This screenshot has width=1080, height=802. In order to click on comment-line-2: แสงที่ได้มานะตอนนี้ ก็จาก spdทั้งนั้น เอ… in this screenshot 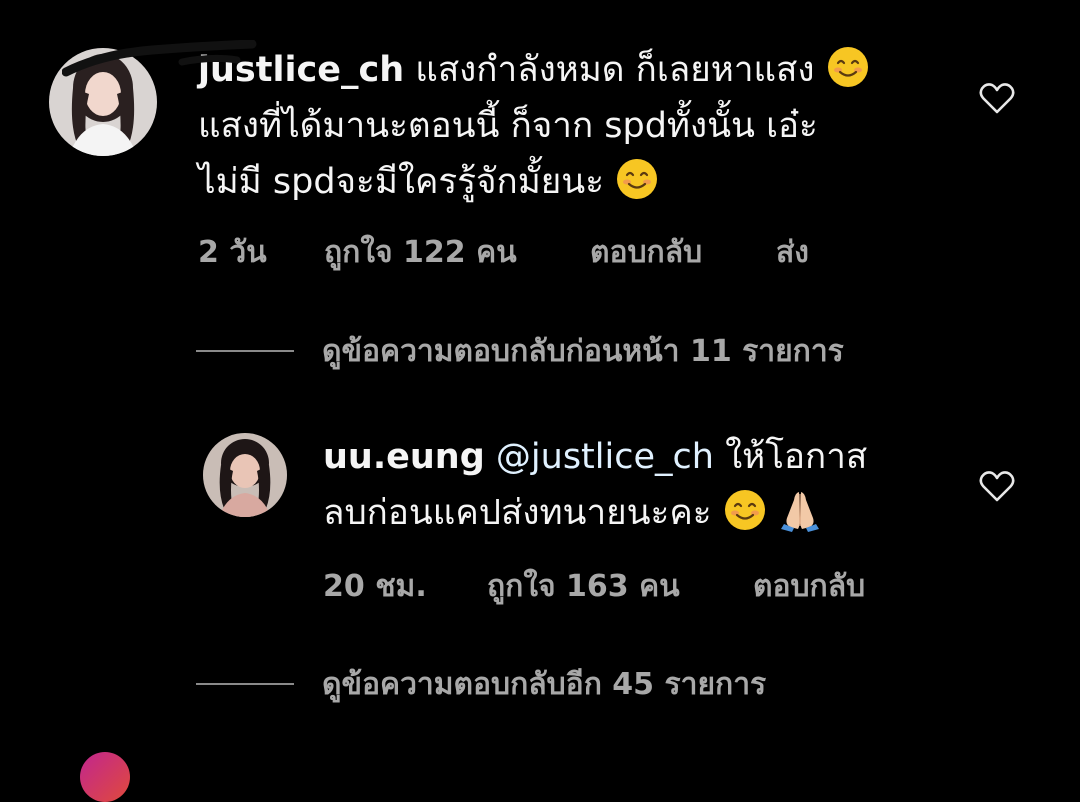, I will do `click(508, 126)`.